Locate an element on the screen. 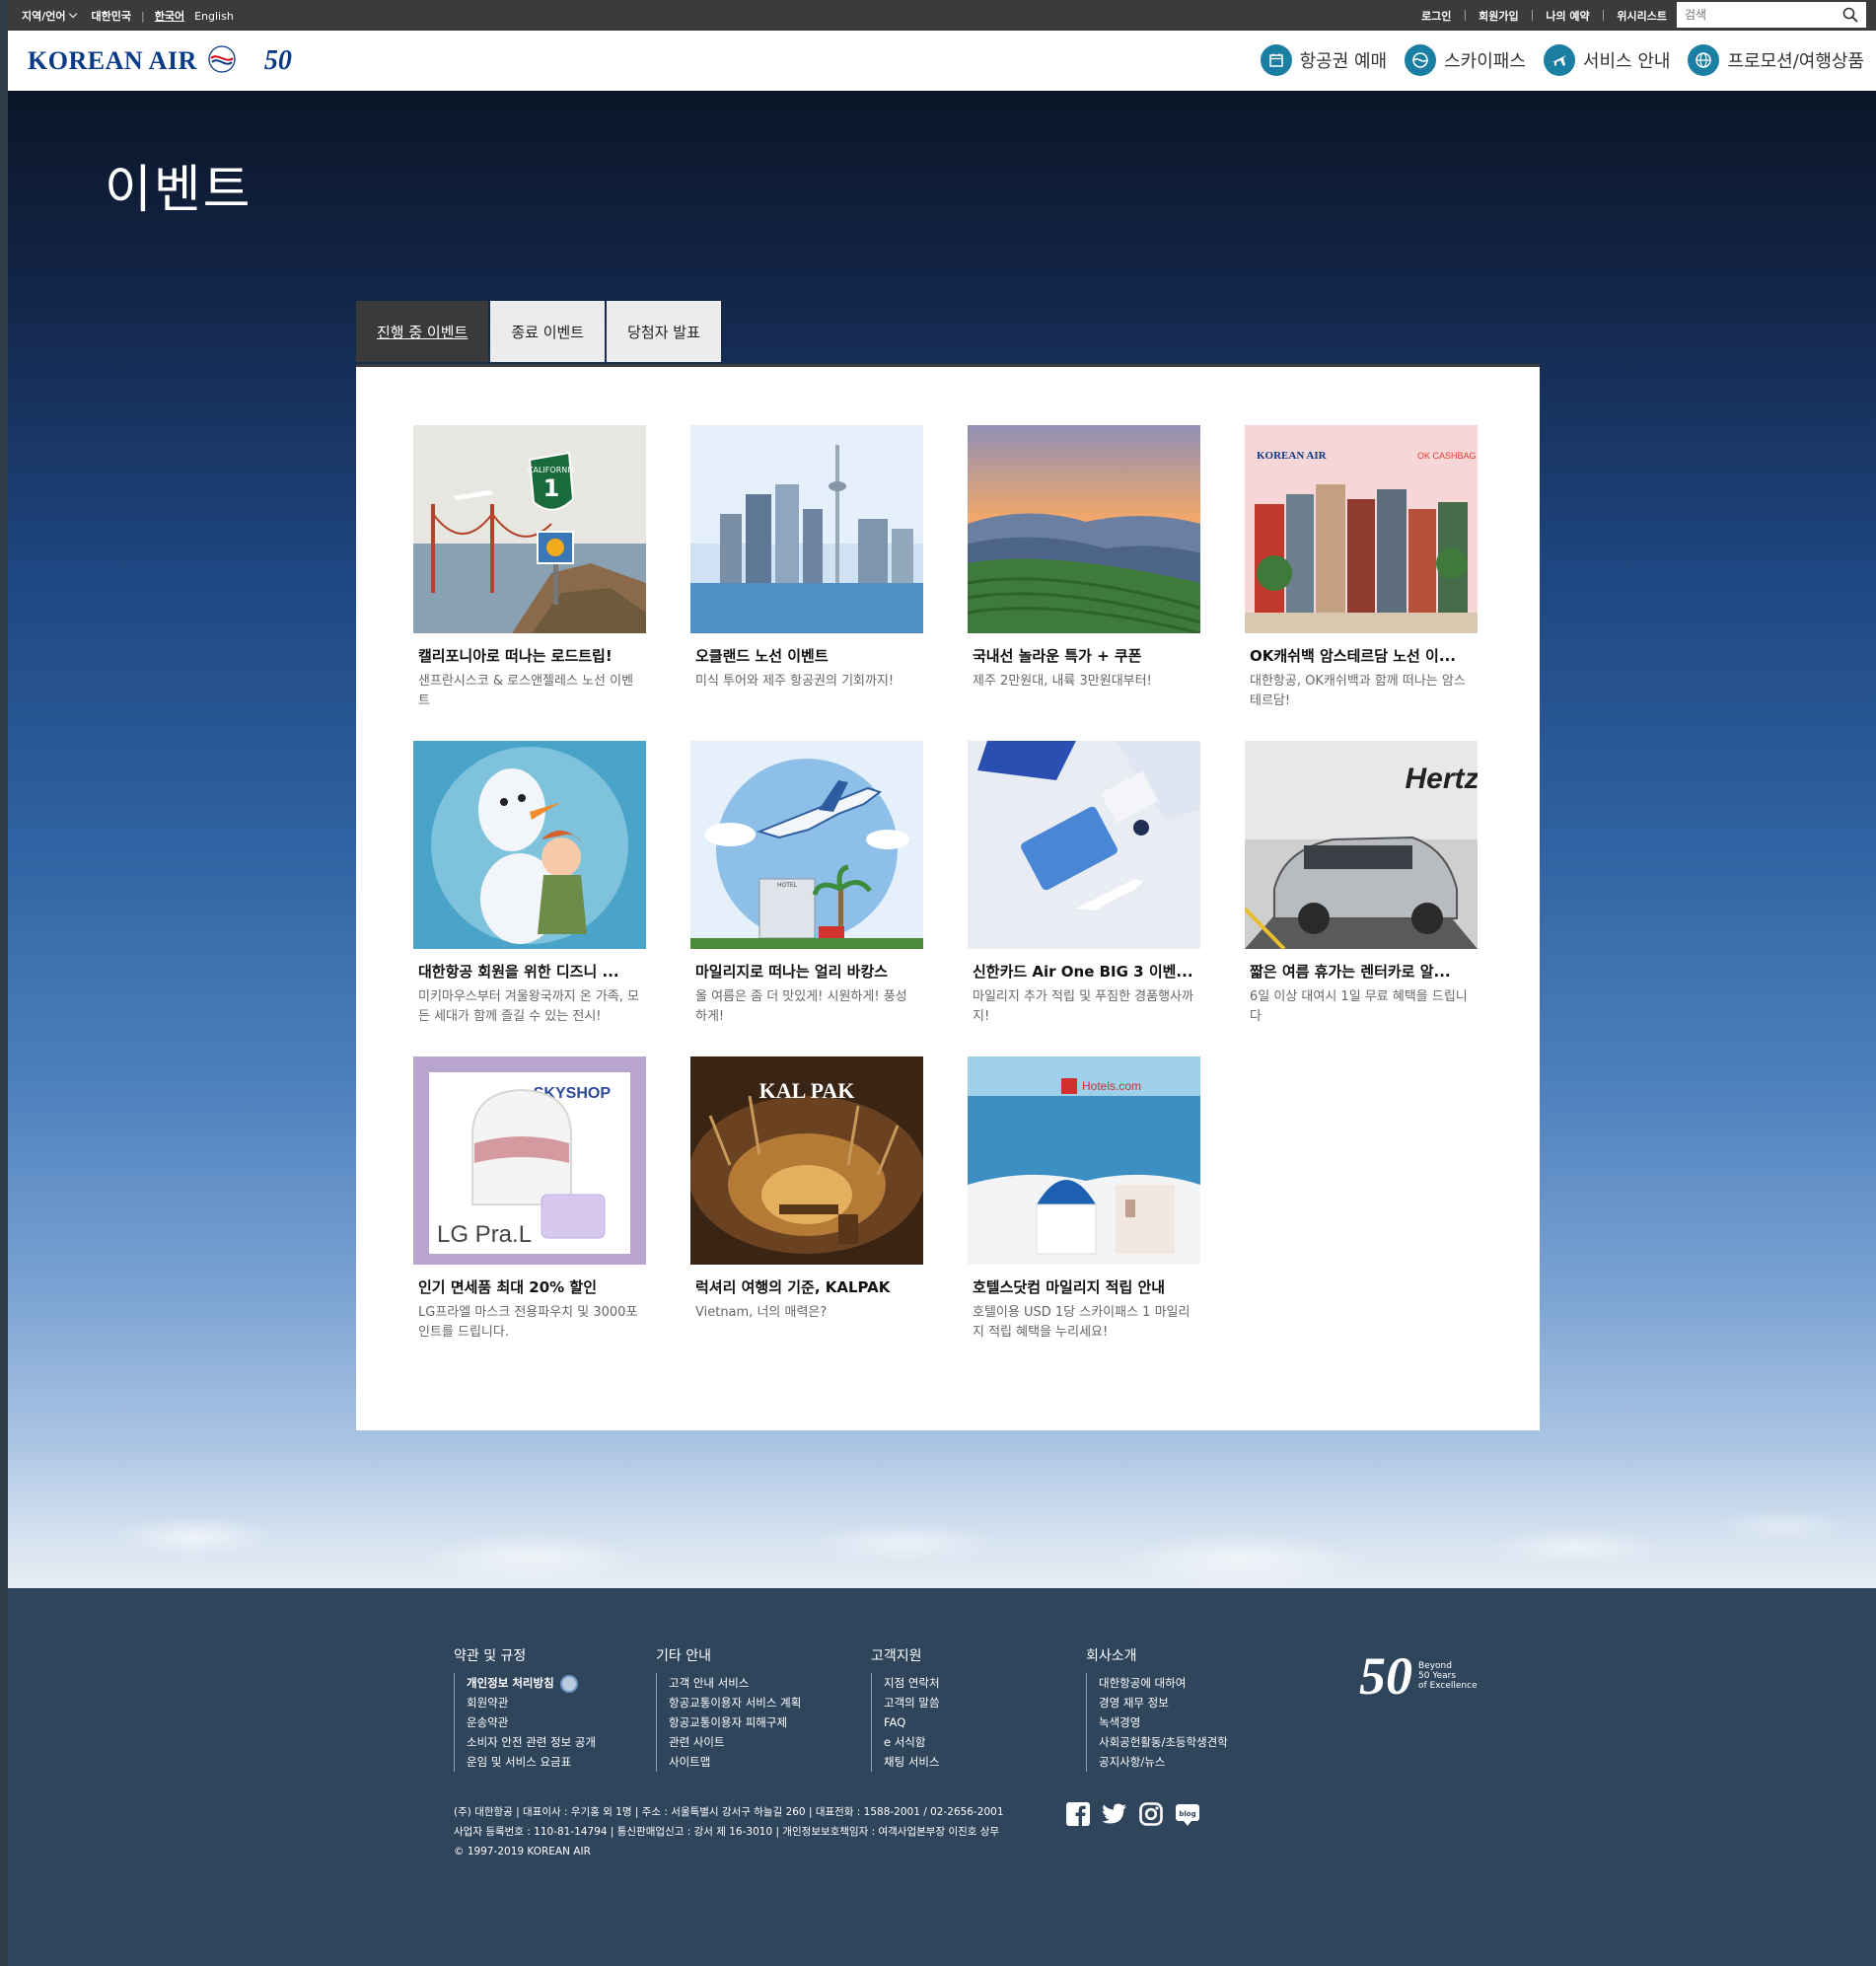  event-title: 럭셔리 여행의 기준, KALPAK is located at coordinates (793, 1287).